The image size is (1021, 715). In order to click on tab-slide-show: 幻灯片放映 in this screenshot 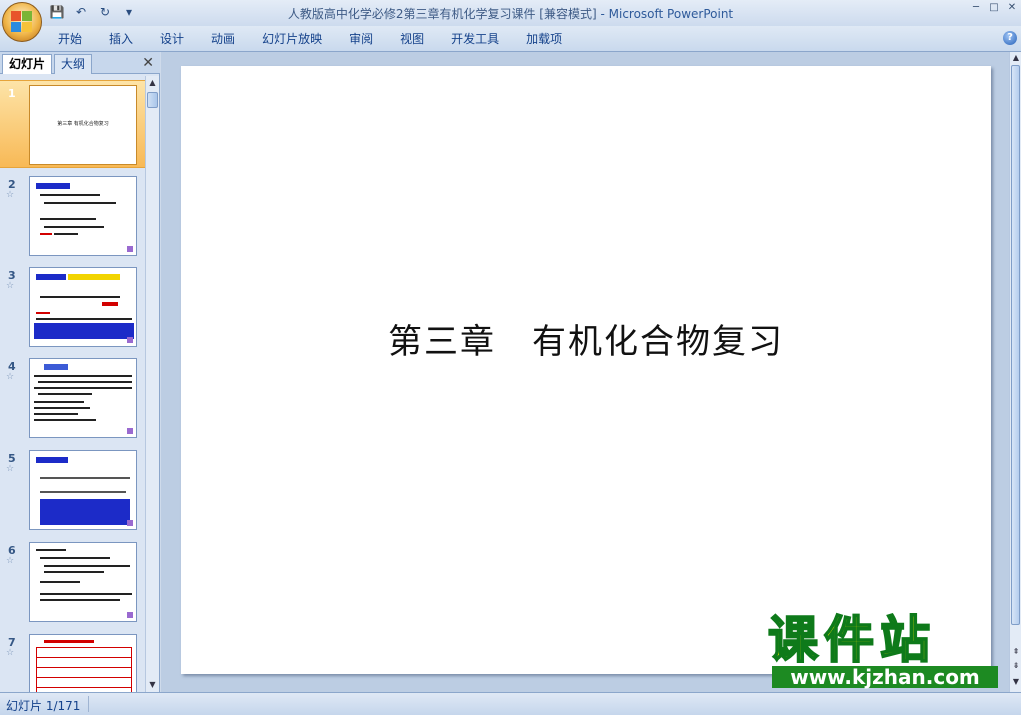, I will do `click(292, 39)`.